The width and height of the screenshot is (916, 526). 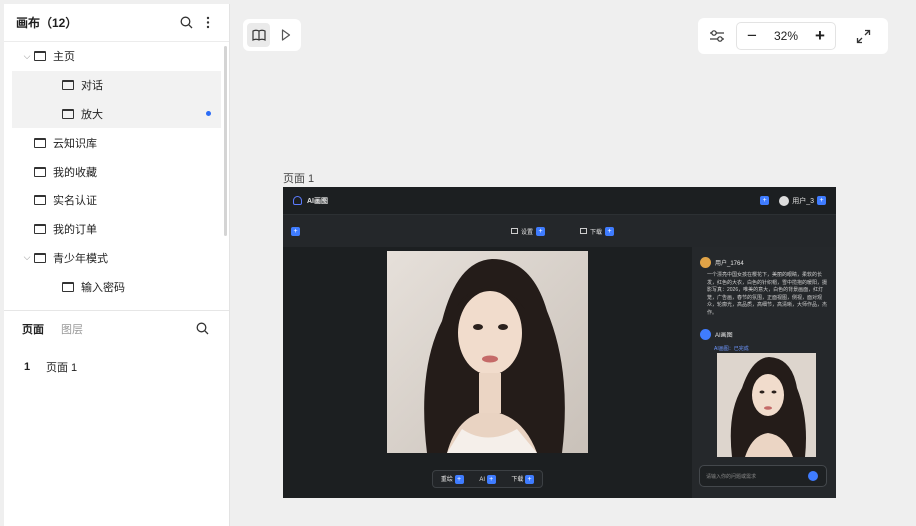 What do you see at coordinates (583, 231) in the screenshot?
I see `download-icon` at bounding box center [583, 231].